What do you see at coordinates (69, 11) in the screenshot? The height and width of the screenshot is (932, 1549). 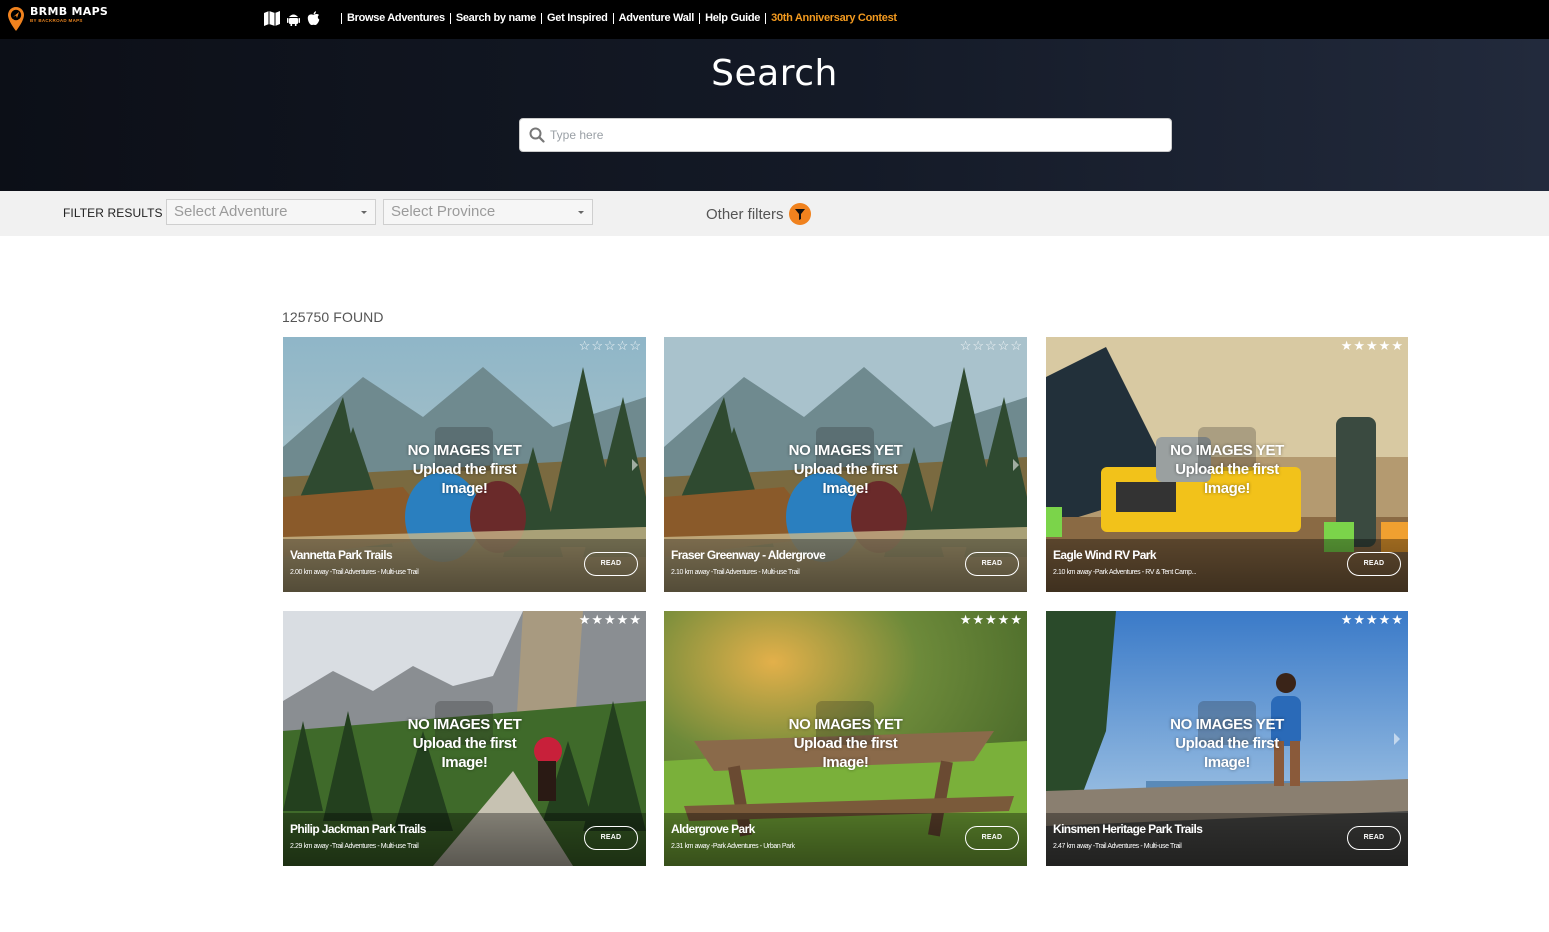 I see `logo-title: BRMB MAPS` at bounding box center [69, 11].